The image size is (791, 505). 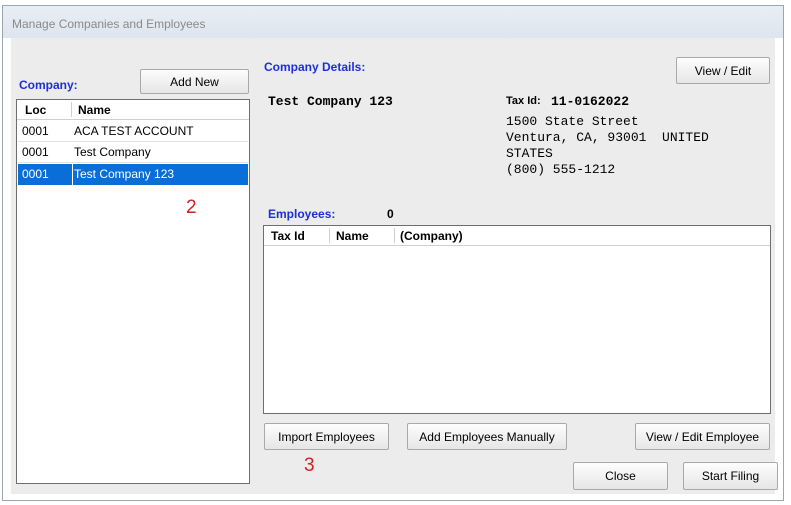 I want to click on column-header-loc: Loc, so click(x=35, y=110).